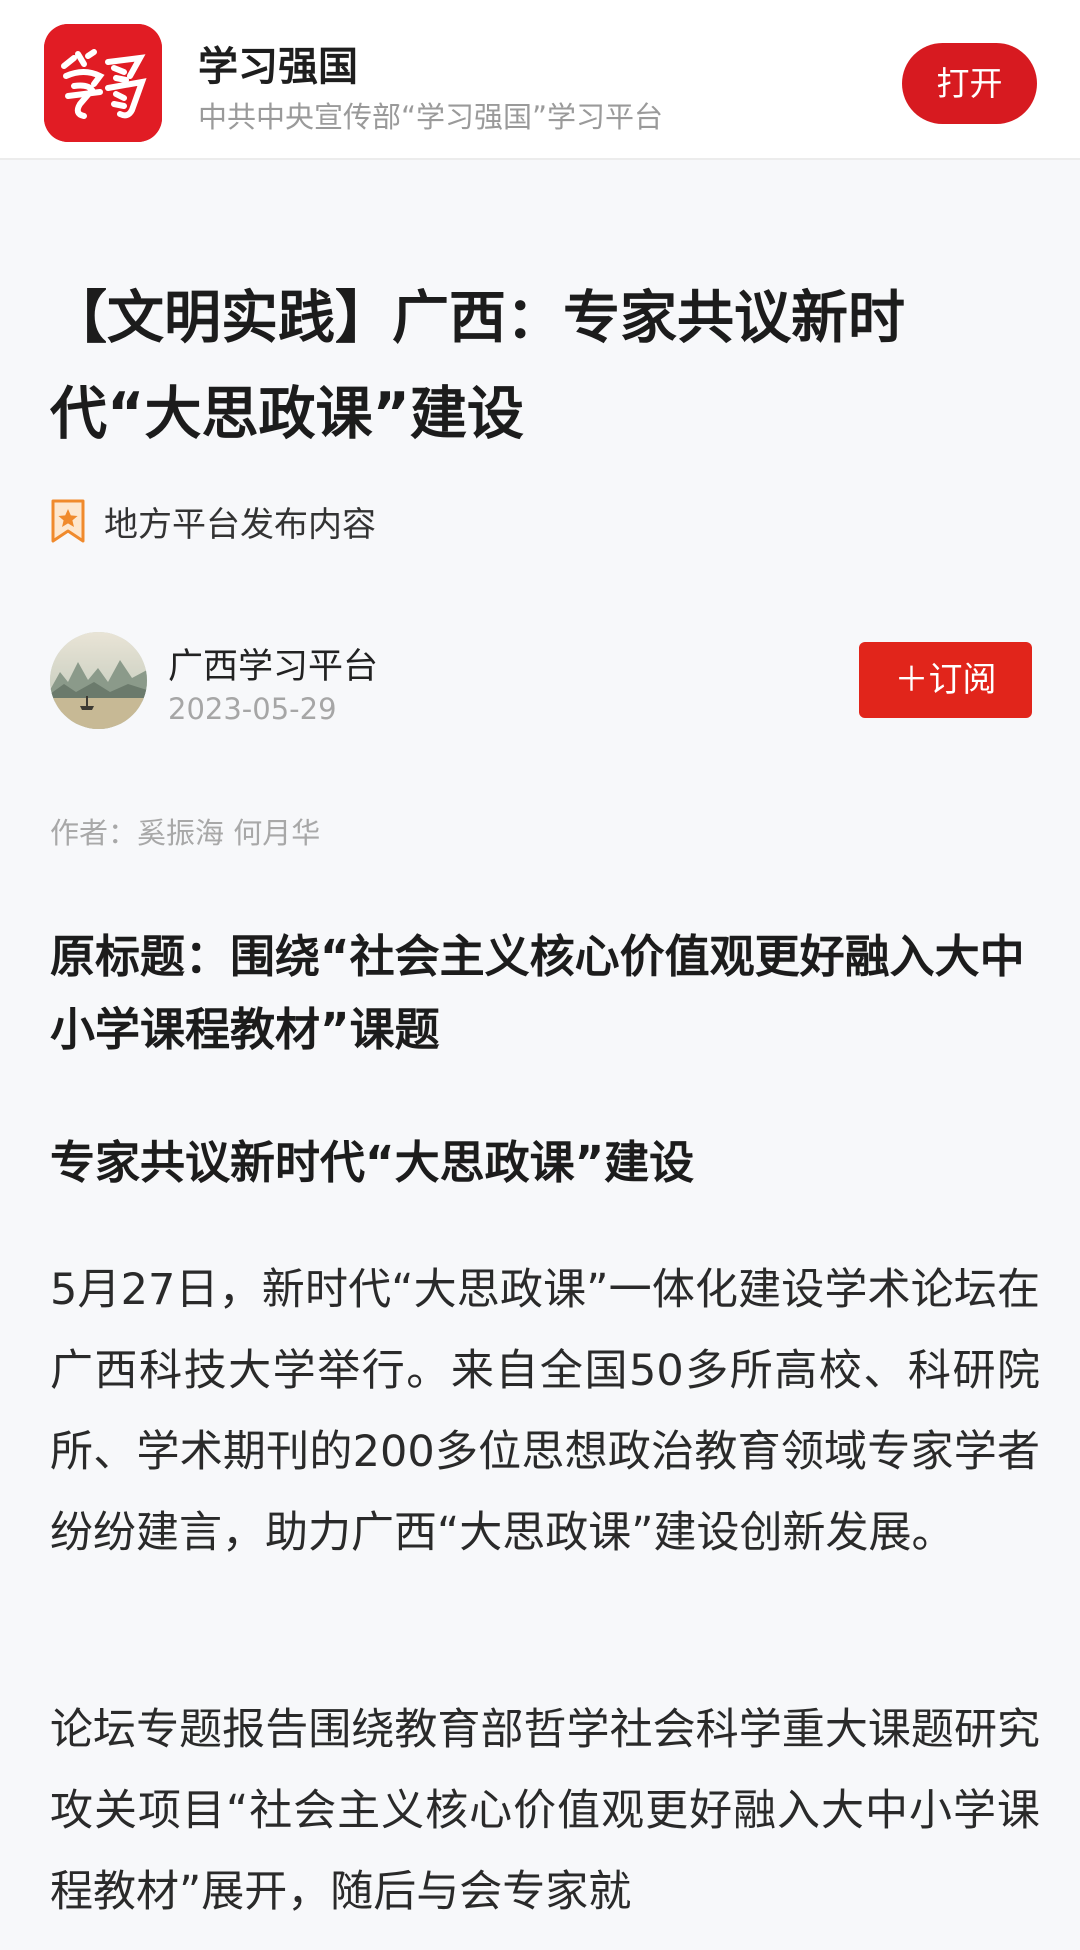 The image size is (1080, 1950). I want to click on app-description: 中共中央宣传部“学习强国”学习平台, so click(431, 117).